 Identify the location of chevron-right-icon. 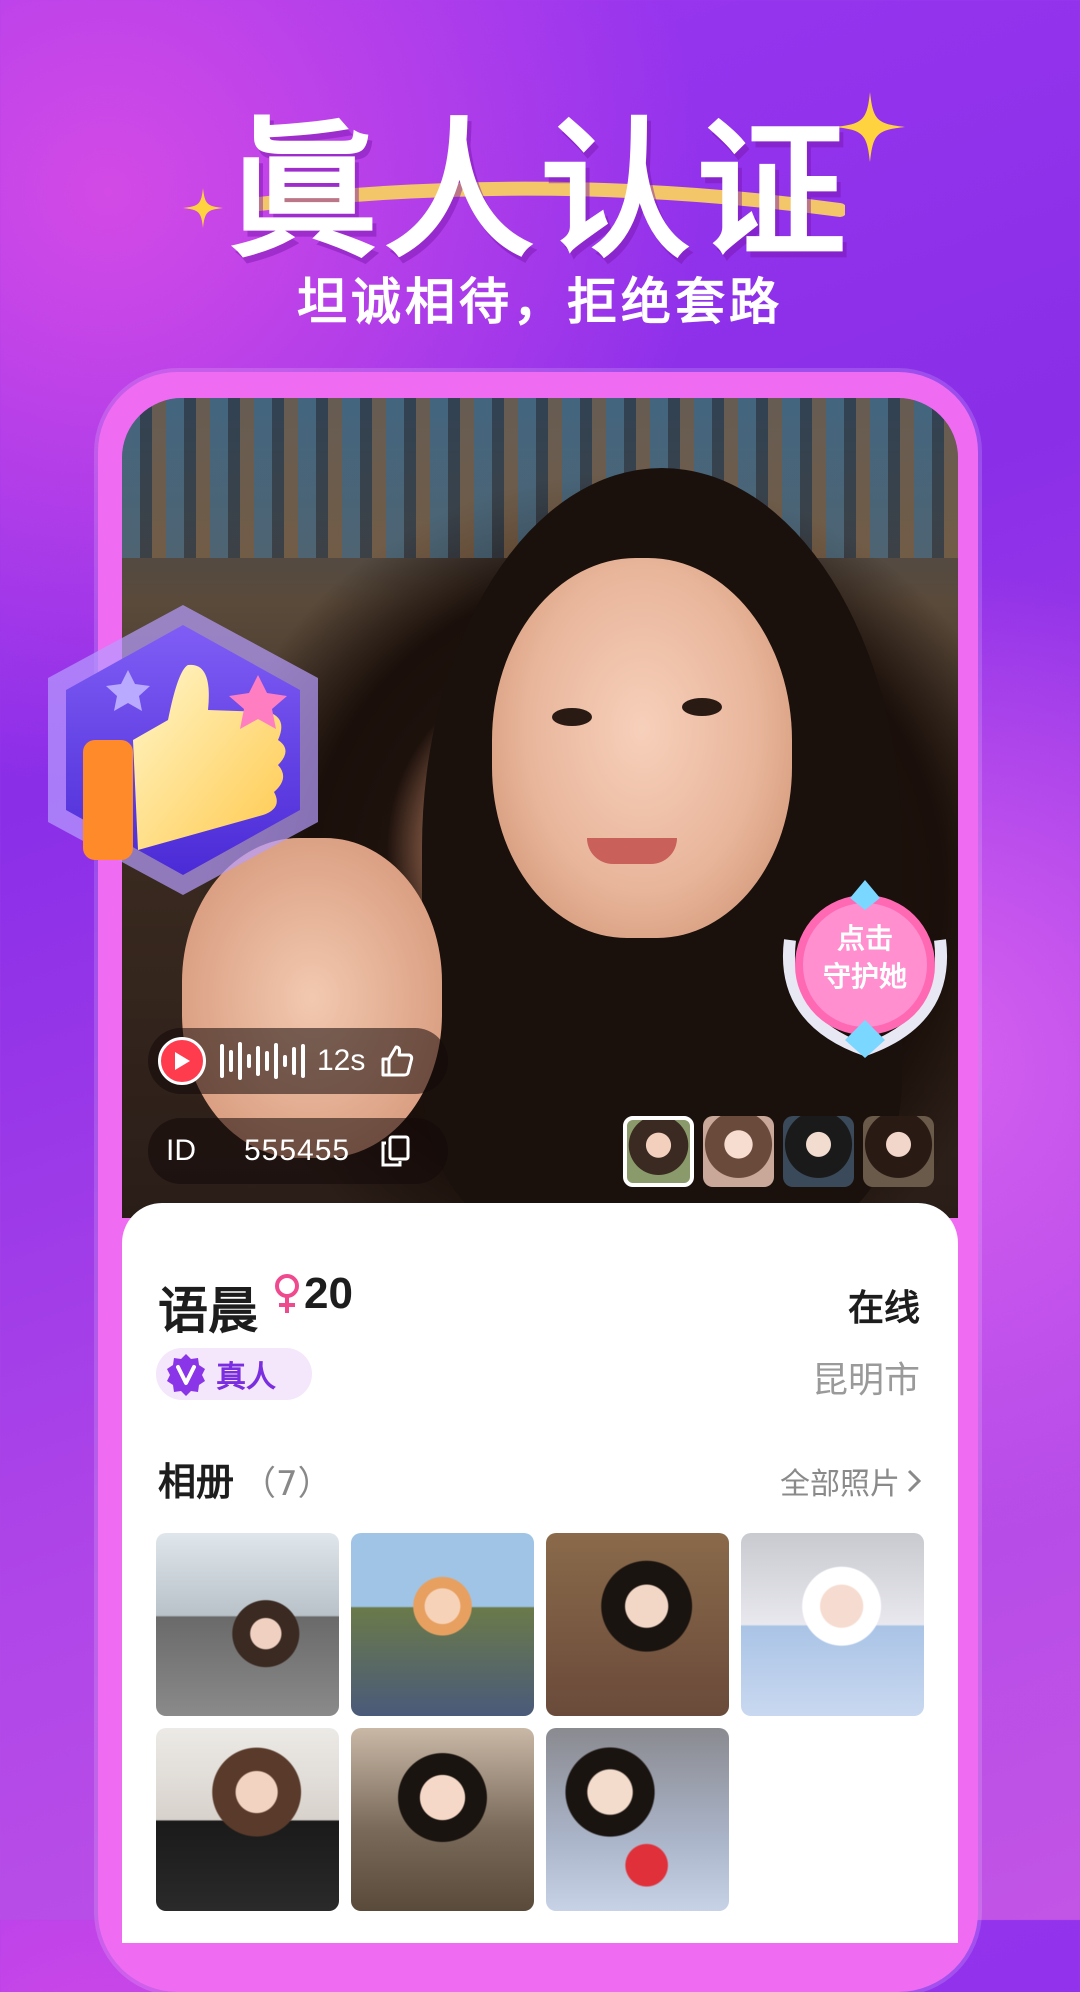
(914, 1481).